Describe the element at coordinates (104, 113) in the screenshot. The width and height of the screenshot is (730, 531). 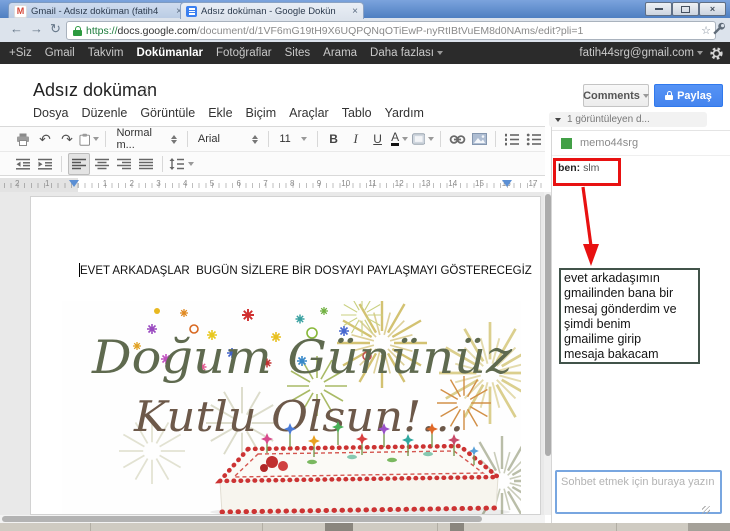
I see `menu-duzenle: Düzenle` at that location.